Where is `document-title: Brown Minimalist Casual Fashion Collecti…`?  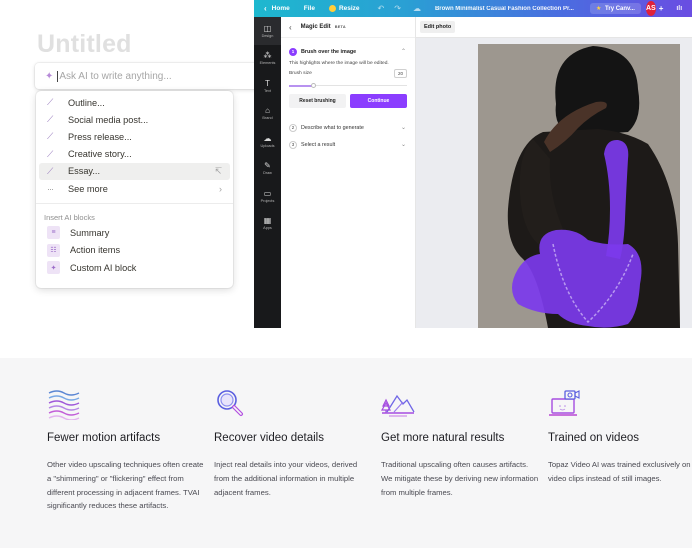 document-title: Brown Minimalist Casual Fashion Collecti… is located at coordinates (504, 9).